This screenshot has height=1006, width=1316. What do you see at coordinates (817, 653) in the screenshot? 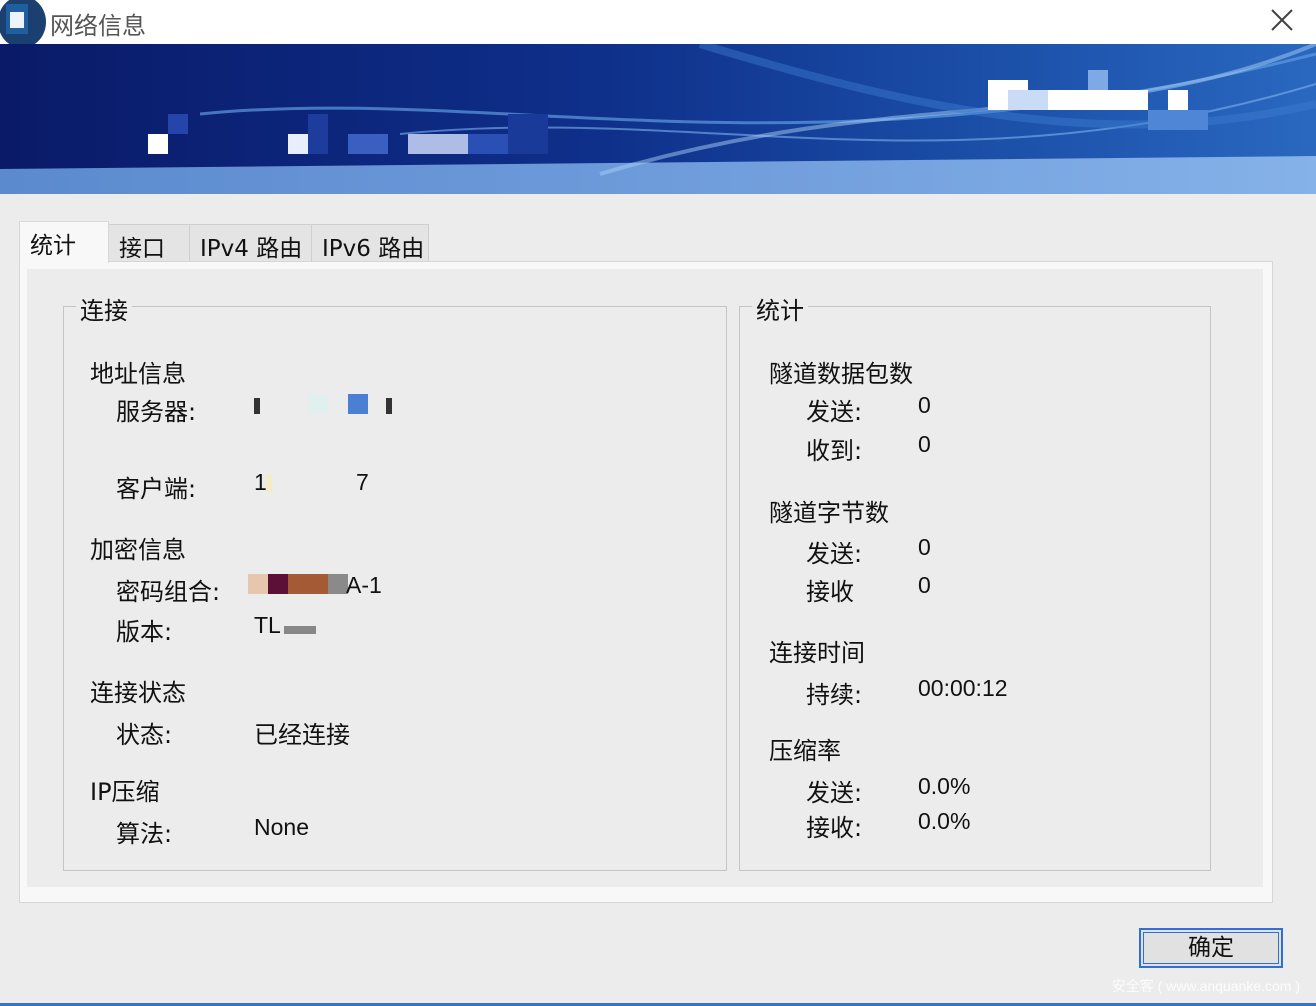
I see `connection-time-heading: 连接时间` at bounding box center [817, 653].